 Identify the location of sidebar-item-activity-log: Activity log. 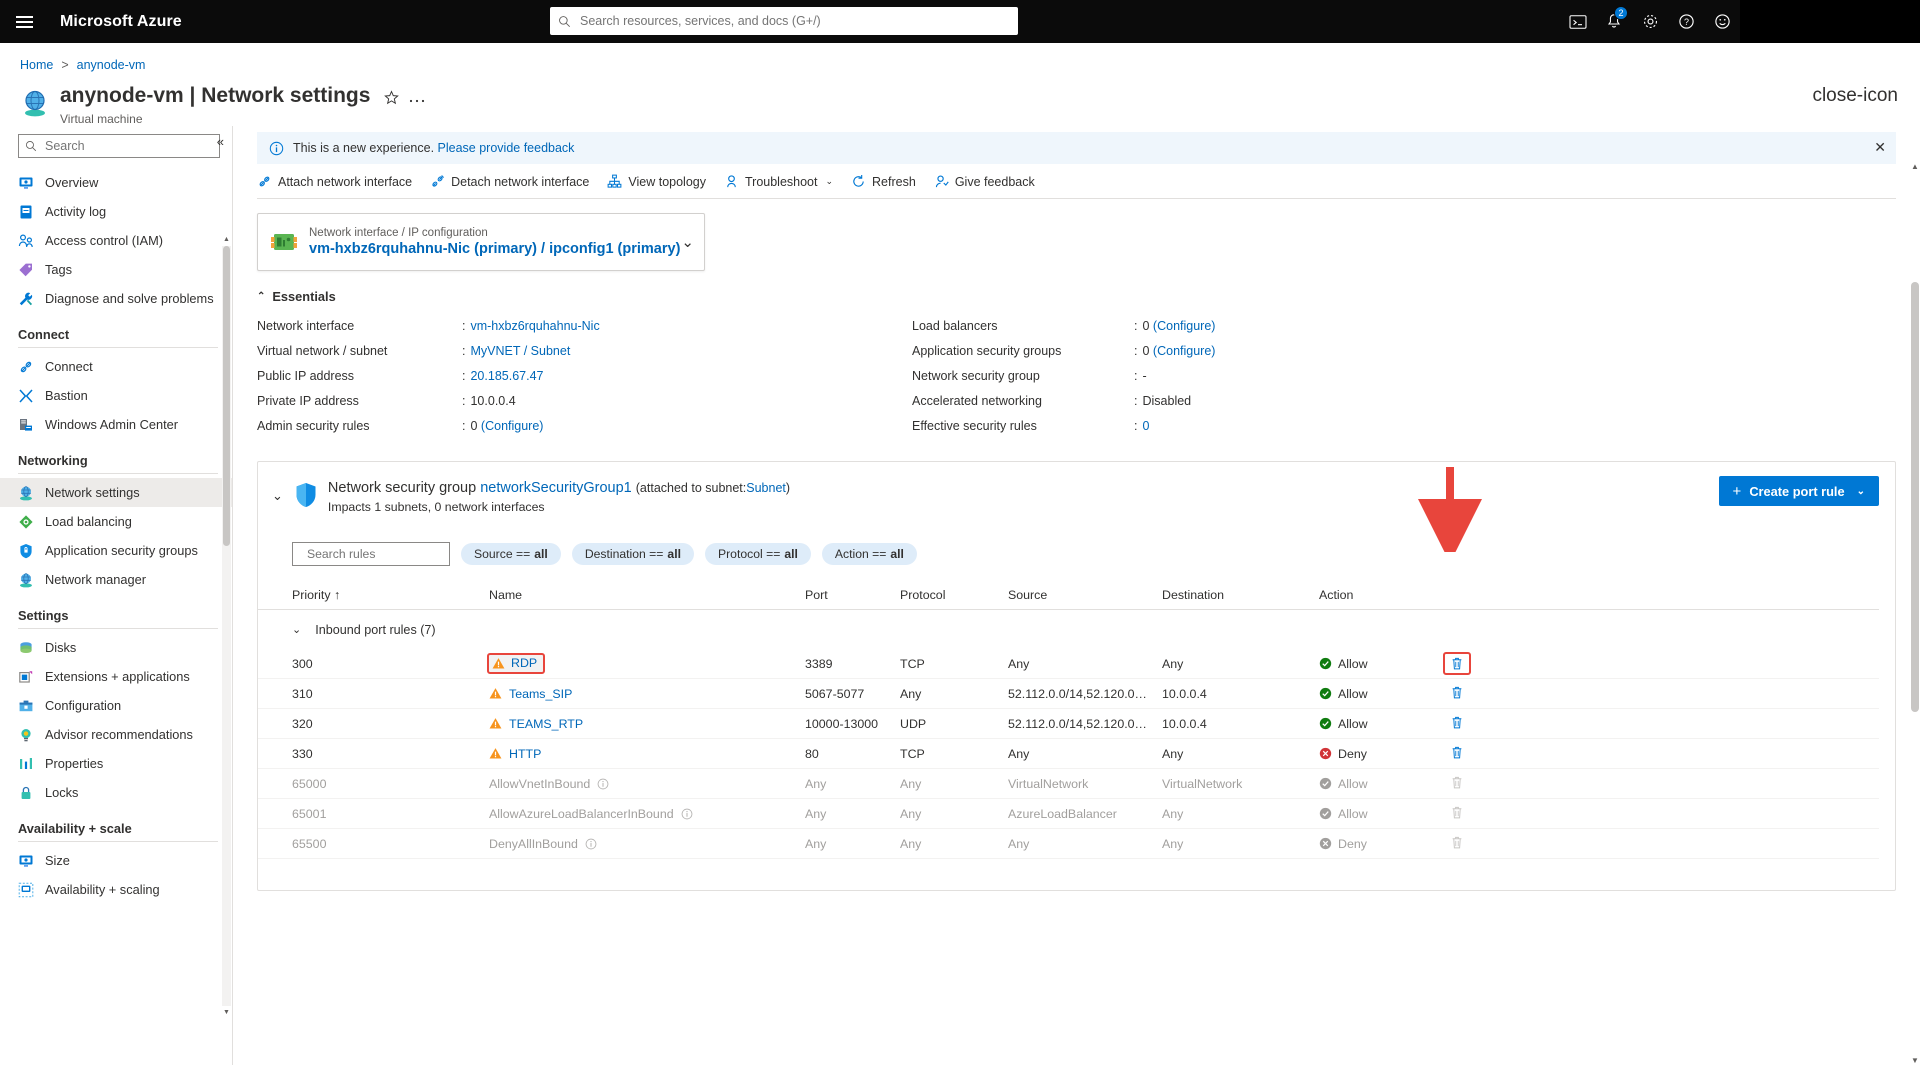
(116, 211).